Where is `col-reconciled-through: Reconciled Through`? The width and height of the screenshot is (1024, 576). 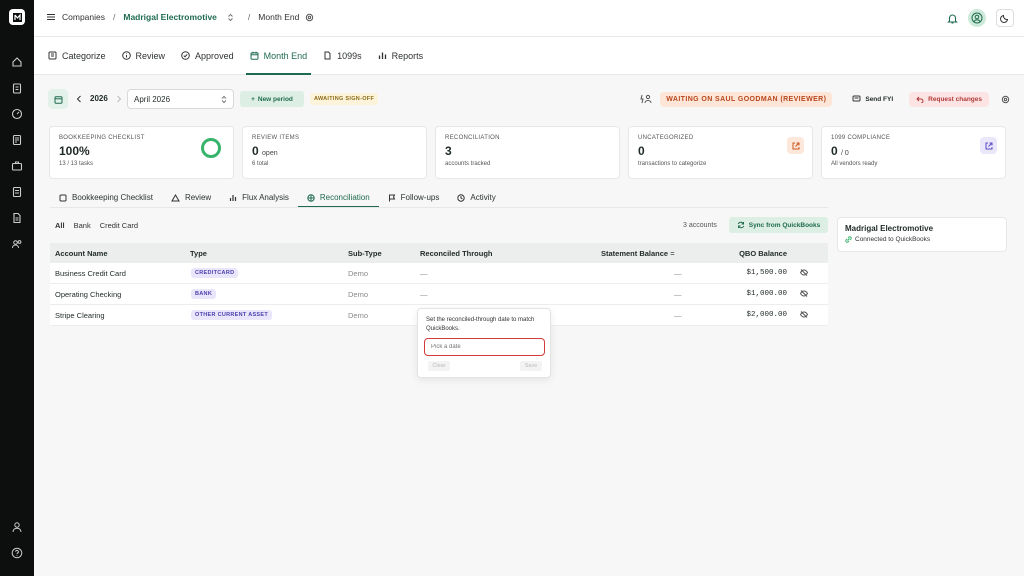
col-reconciled-through: Reconciled Through is located at coordinates (456, 253).